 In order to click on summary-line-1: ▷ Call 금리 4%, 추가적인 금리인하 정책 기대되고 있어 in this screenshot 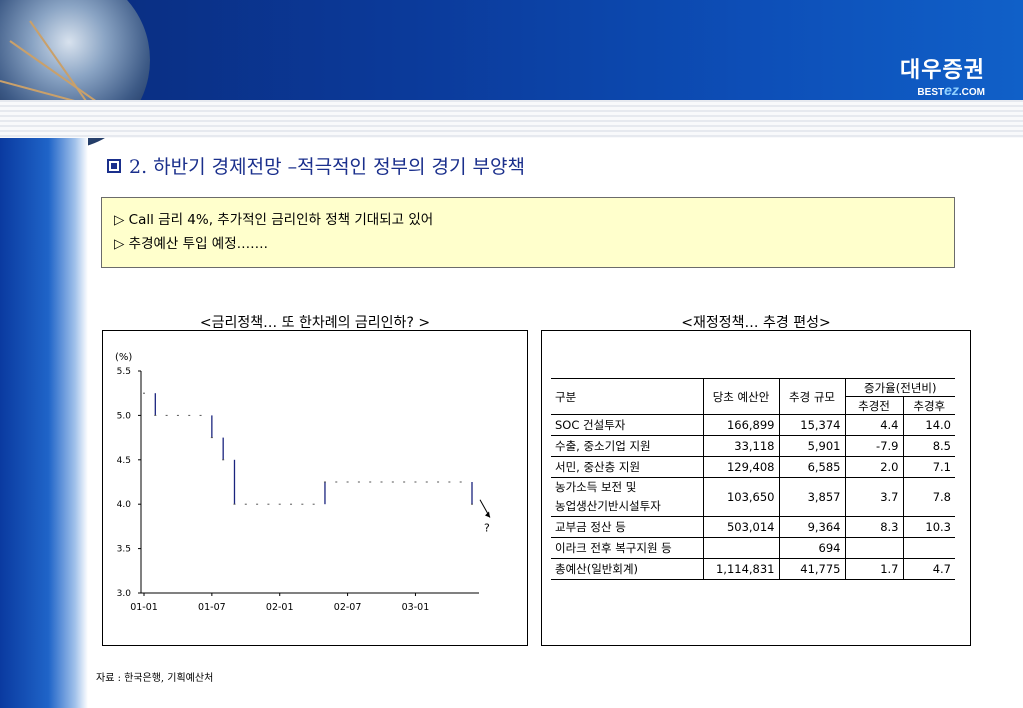, I will do `click(274, 220)`.